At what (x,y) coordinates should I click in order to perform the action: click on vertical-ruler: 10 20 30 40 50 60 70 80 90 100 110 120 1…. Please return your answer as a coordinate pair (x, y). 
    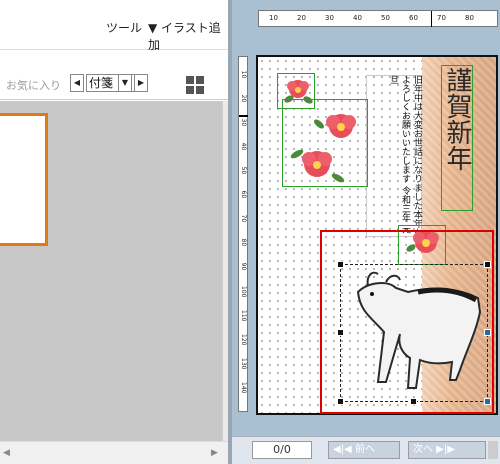
    Looking at the image, I should click on (243, 234).